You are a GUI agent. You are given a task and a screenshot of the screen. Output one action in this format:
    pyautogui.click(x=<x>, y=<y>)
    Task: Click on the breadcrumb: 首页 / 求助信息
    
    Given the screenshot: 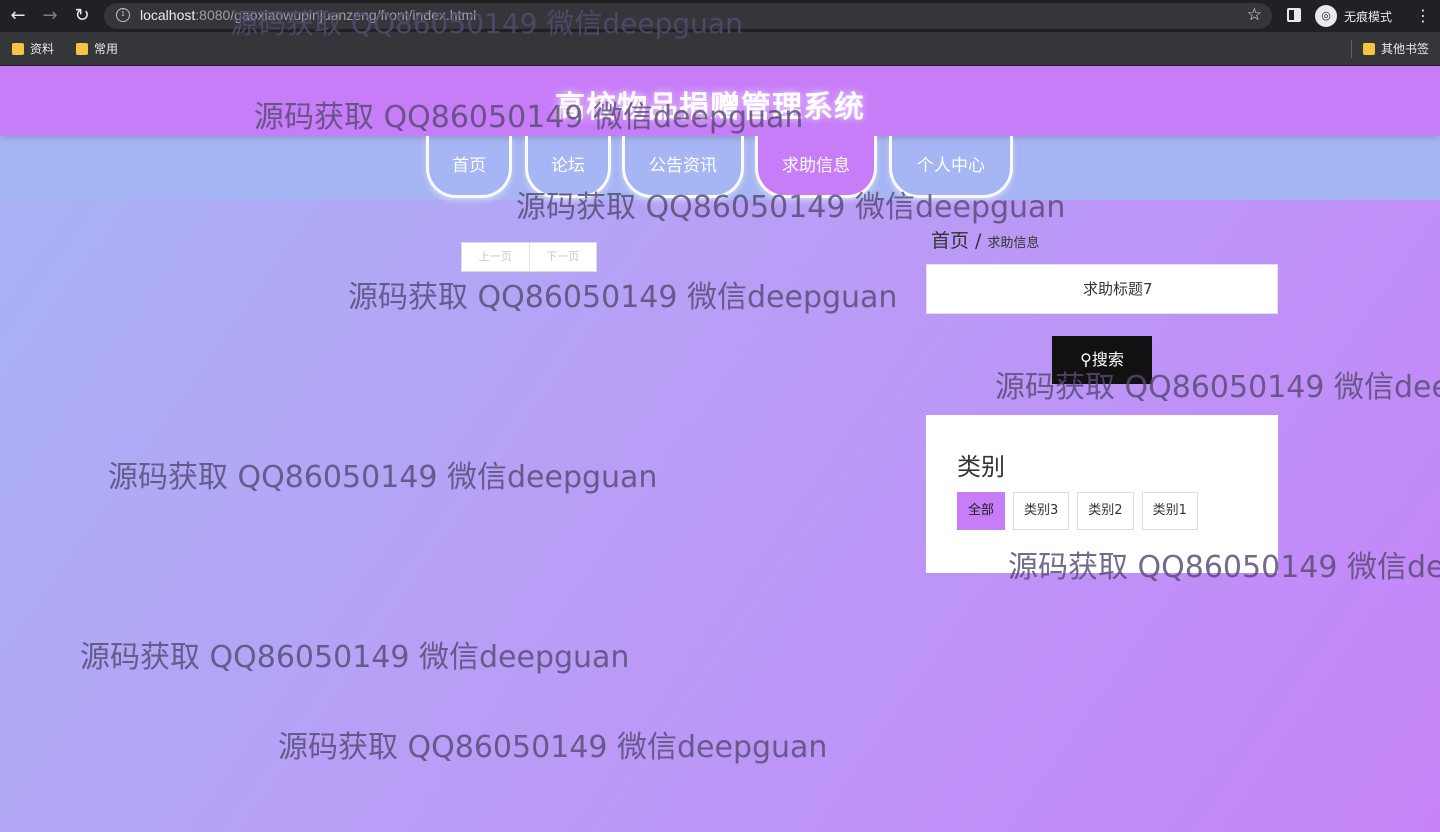 What is the action you would take?
    pyautogui.click(x=985, y=239)
    